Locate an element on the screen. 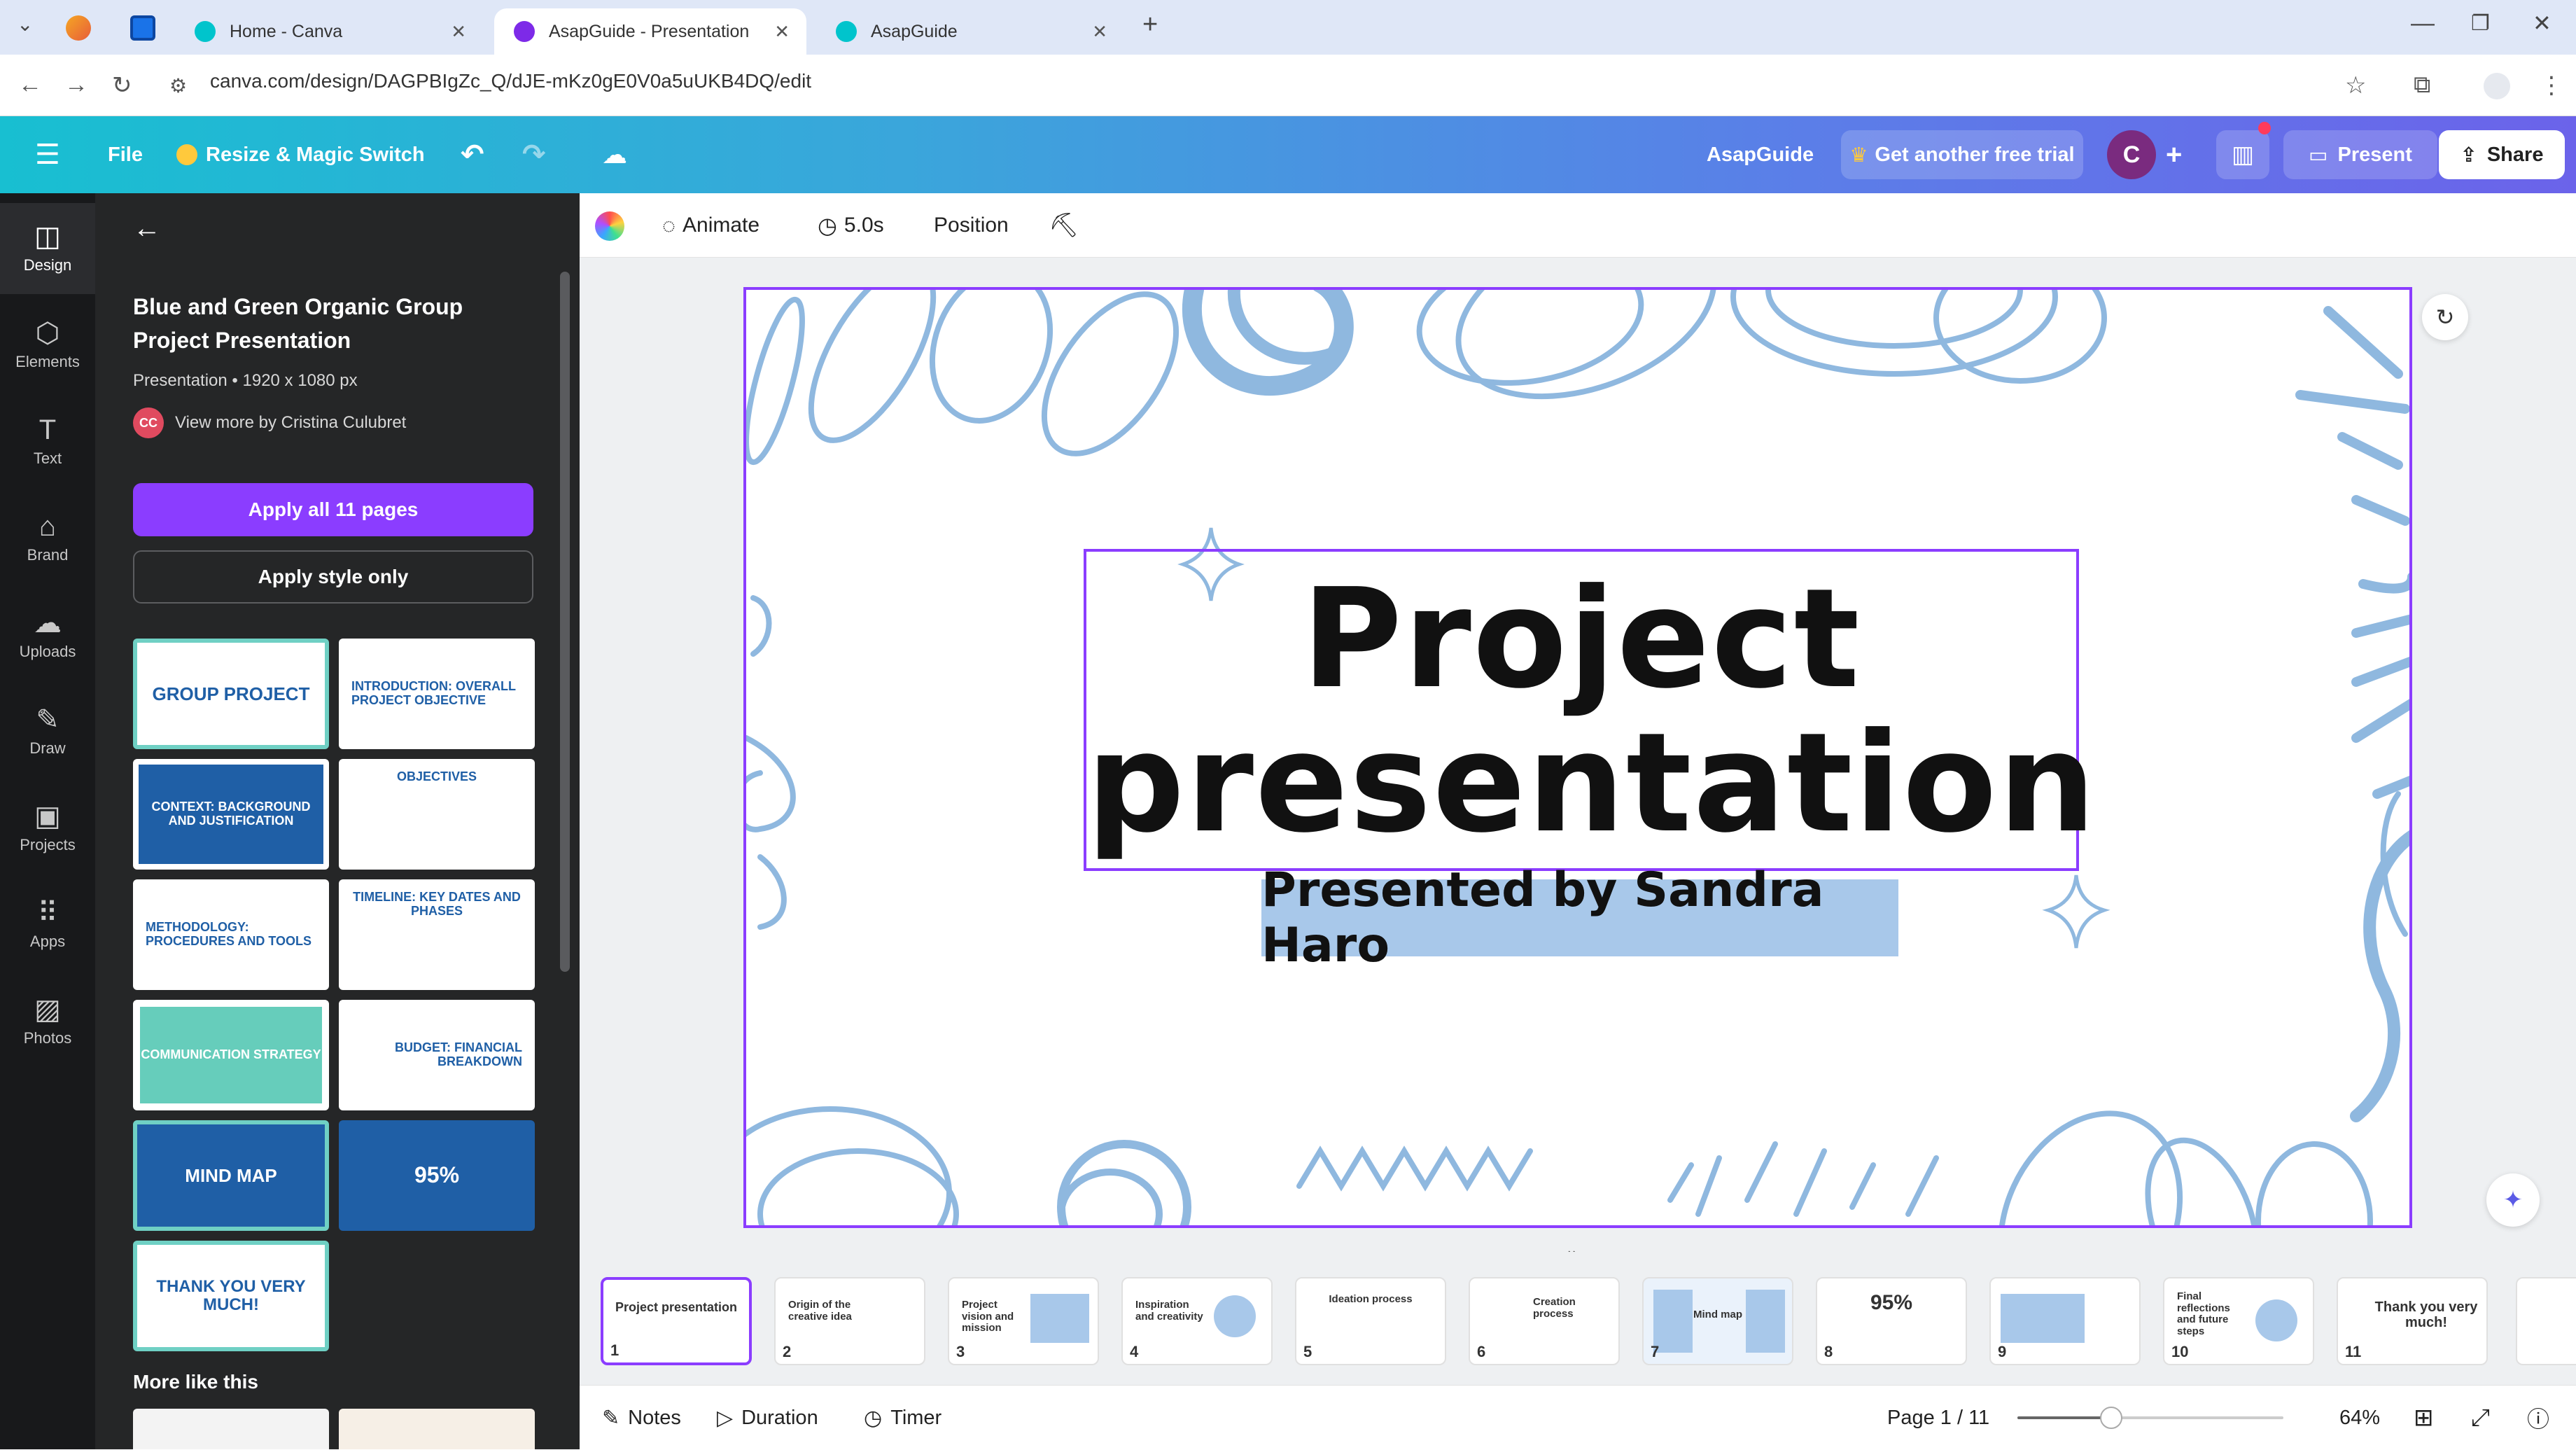 The width and height of the screenshot is (2576, 1450). present-button: ▭ Present is located at coordinates (2360, 154).